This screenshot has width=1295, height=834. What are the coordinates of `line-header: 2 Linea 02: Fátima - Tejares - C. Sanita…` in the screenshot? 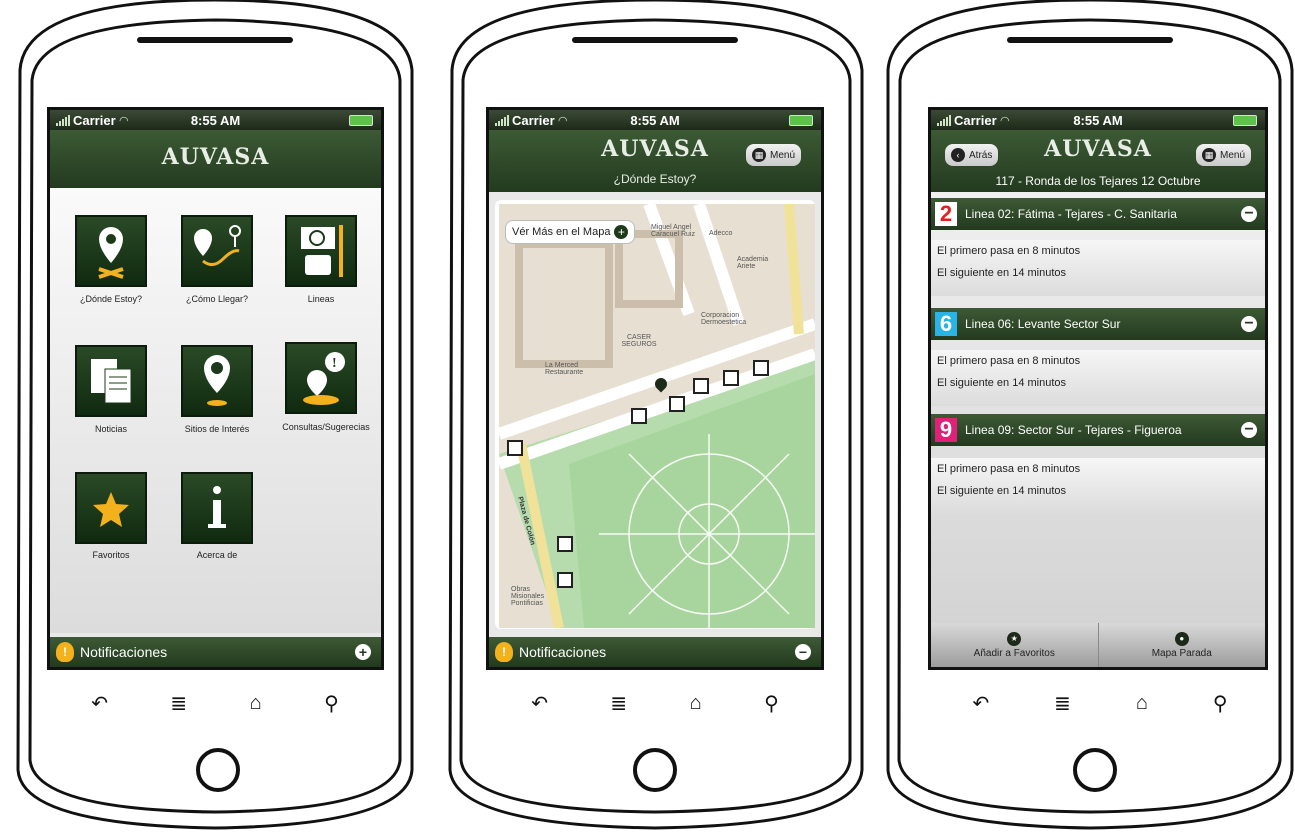 It's located at (1098, 214).